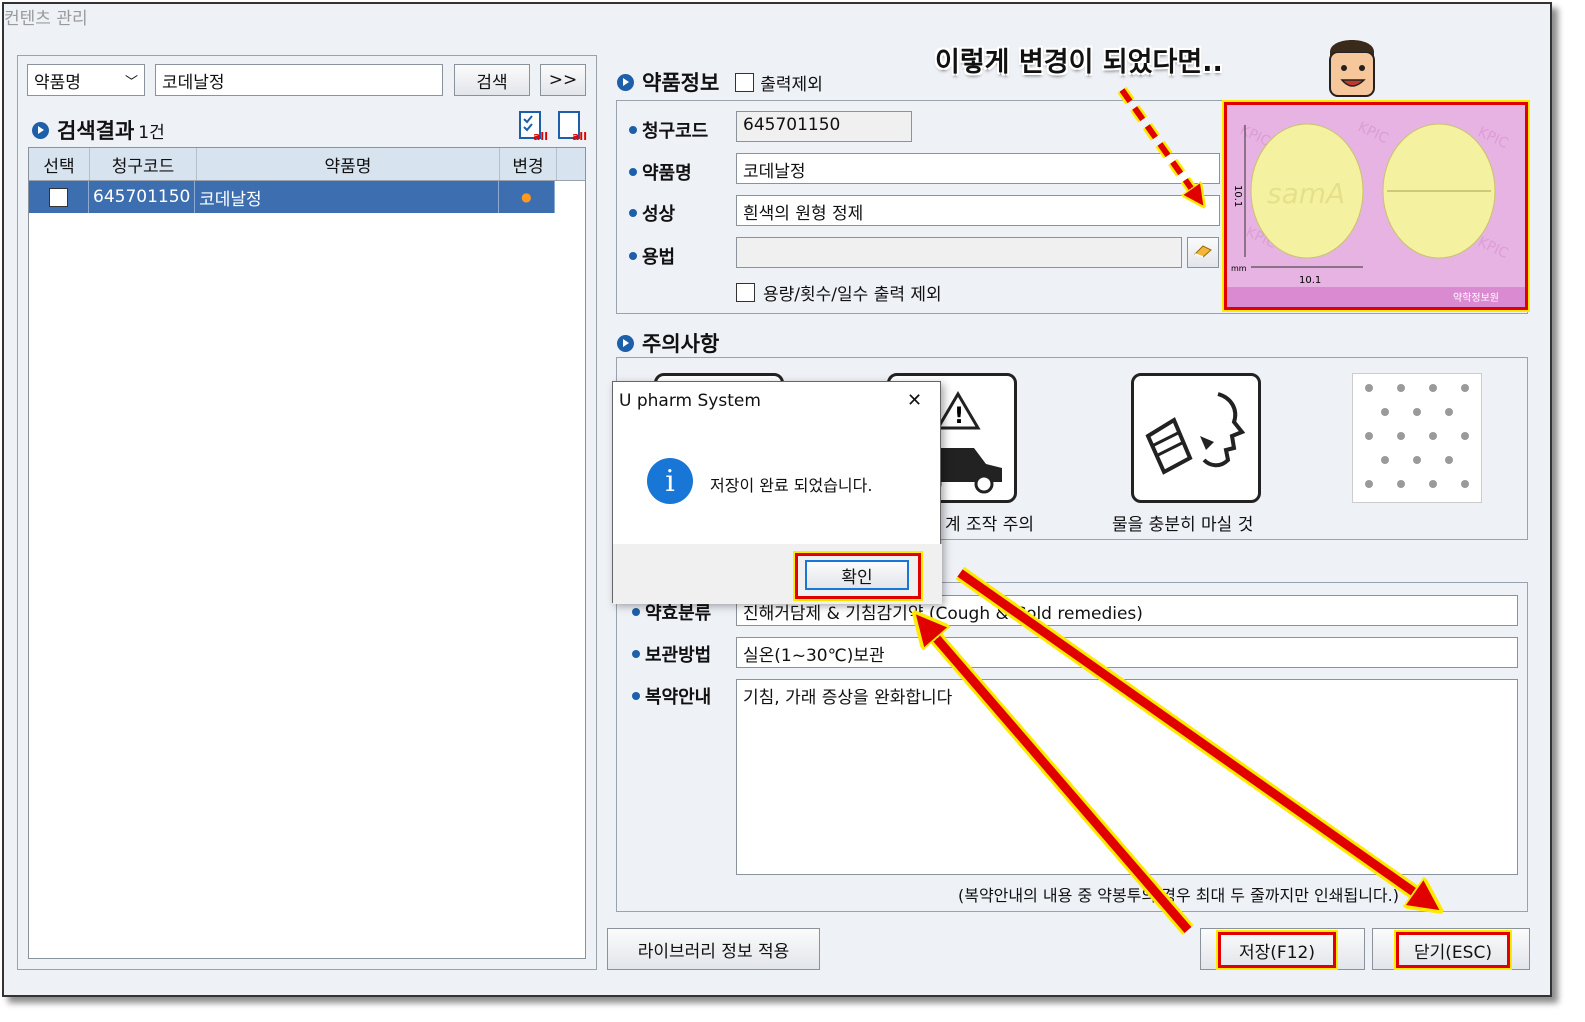 The image size is (1585, 1022). I want to click on message-dialog: U pharm System ✕ i 저장이 완료 되었습니다. 확인, so click(777, 492).